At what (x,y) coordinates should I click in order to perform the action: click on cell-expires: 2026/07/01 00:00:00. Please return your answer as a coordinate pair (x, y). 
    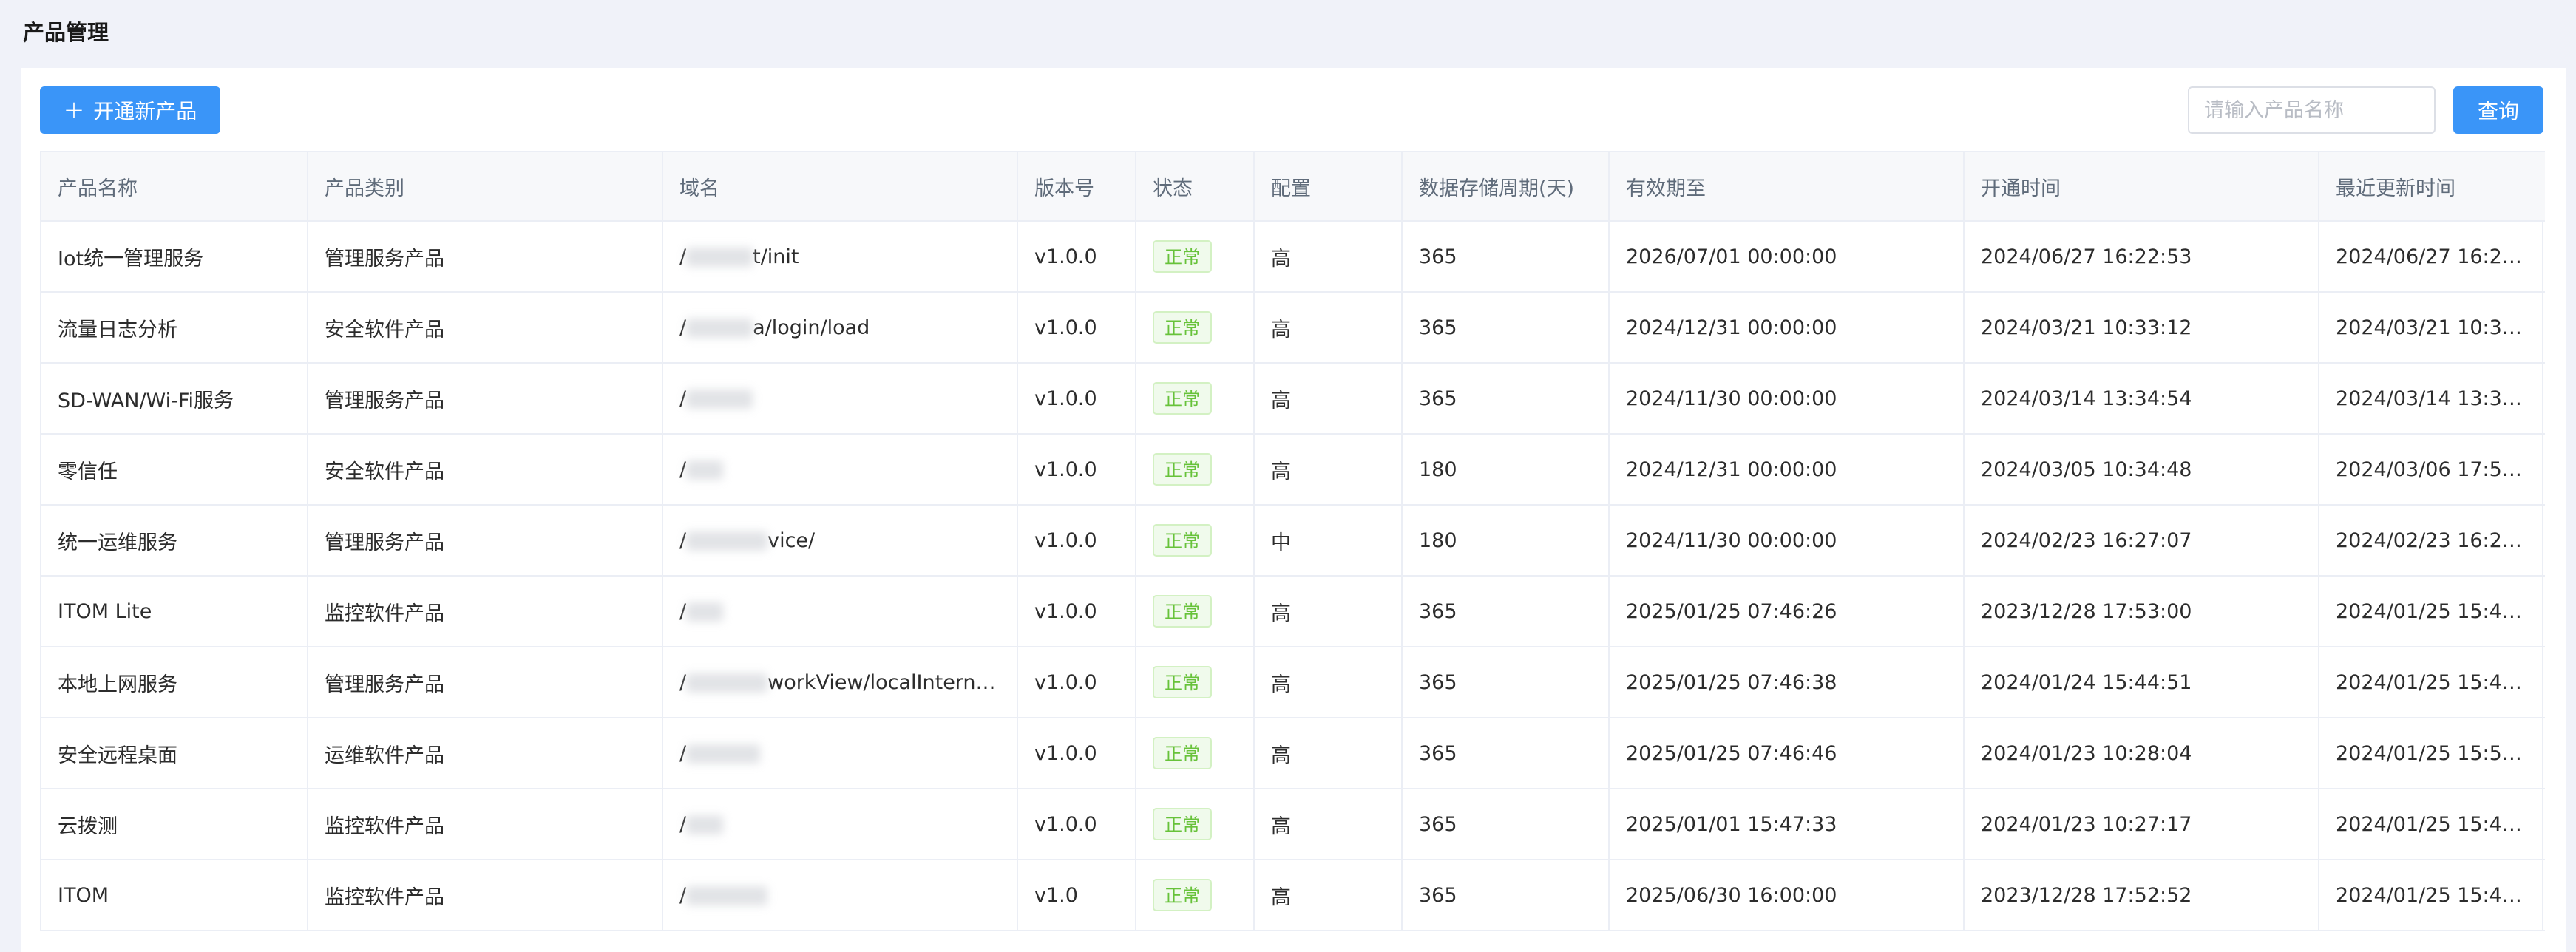
    Looking at the image, I should click on (1787, 257).